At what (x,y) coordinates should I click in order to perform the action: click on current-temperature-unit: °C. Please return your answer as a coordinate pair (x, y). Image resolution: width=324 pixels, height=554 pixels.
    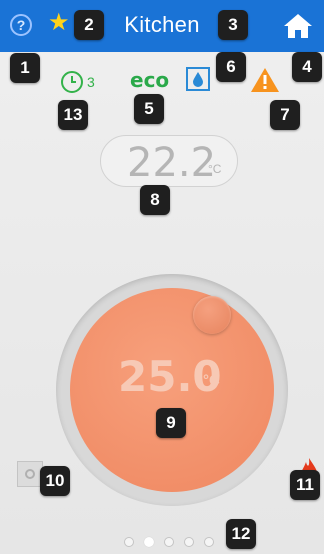
    Looking at the image, I should click on (215, 169).